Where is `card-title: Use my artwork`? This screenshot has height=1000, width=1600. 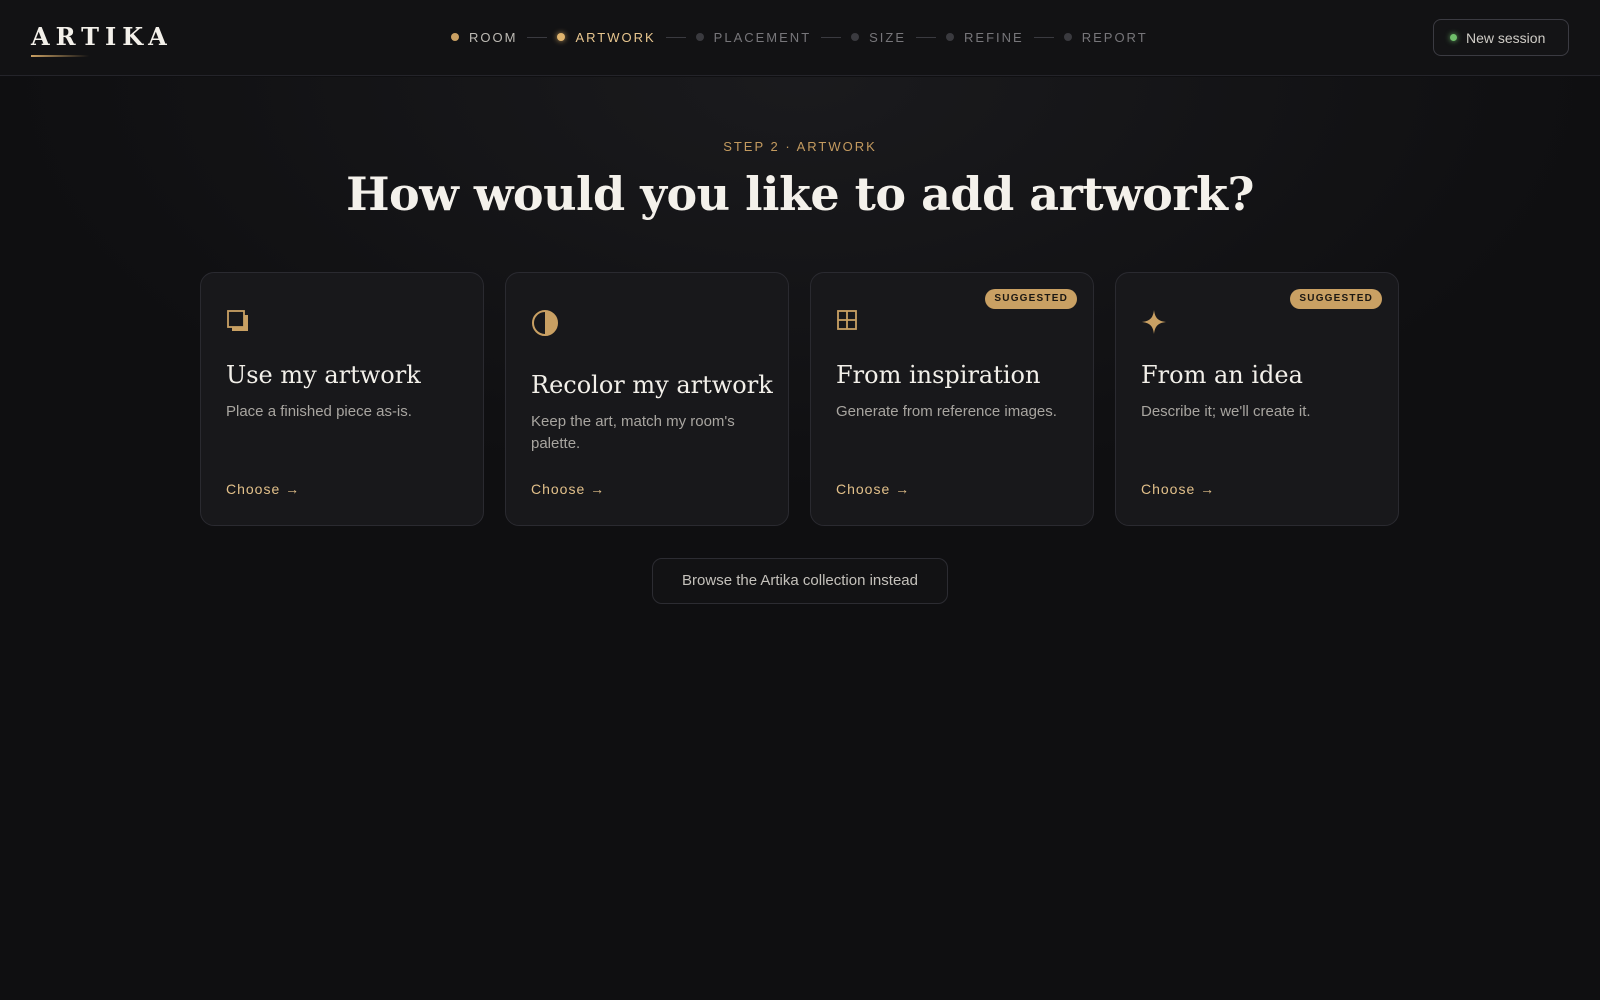 card-title: Use my artwork is located at coordinates (323, 375).